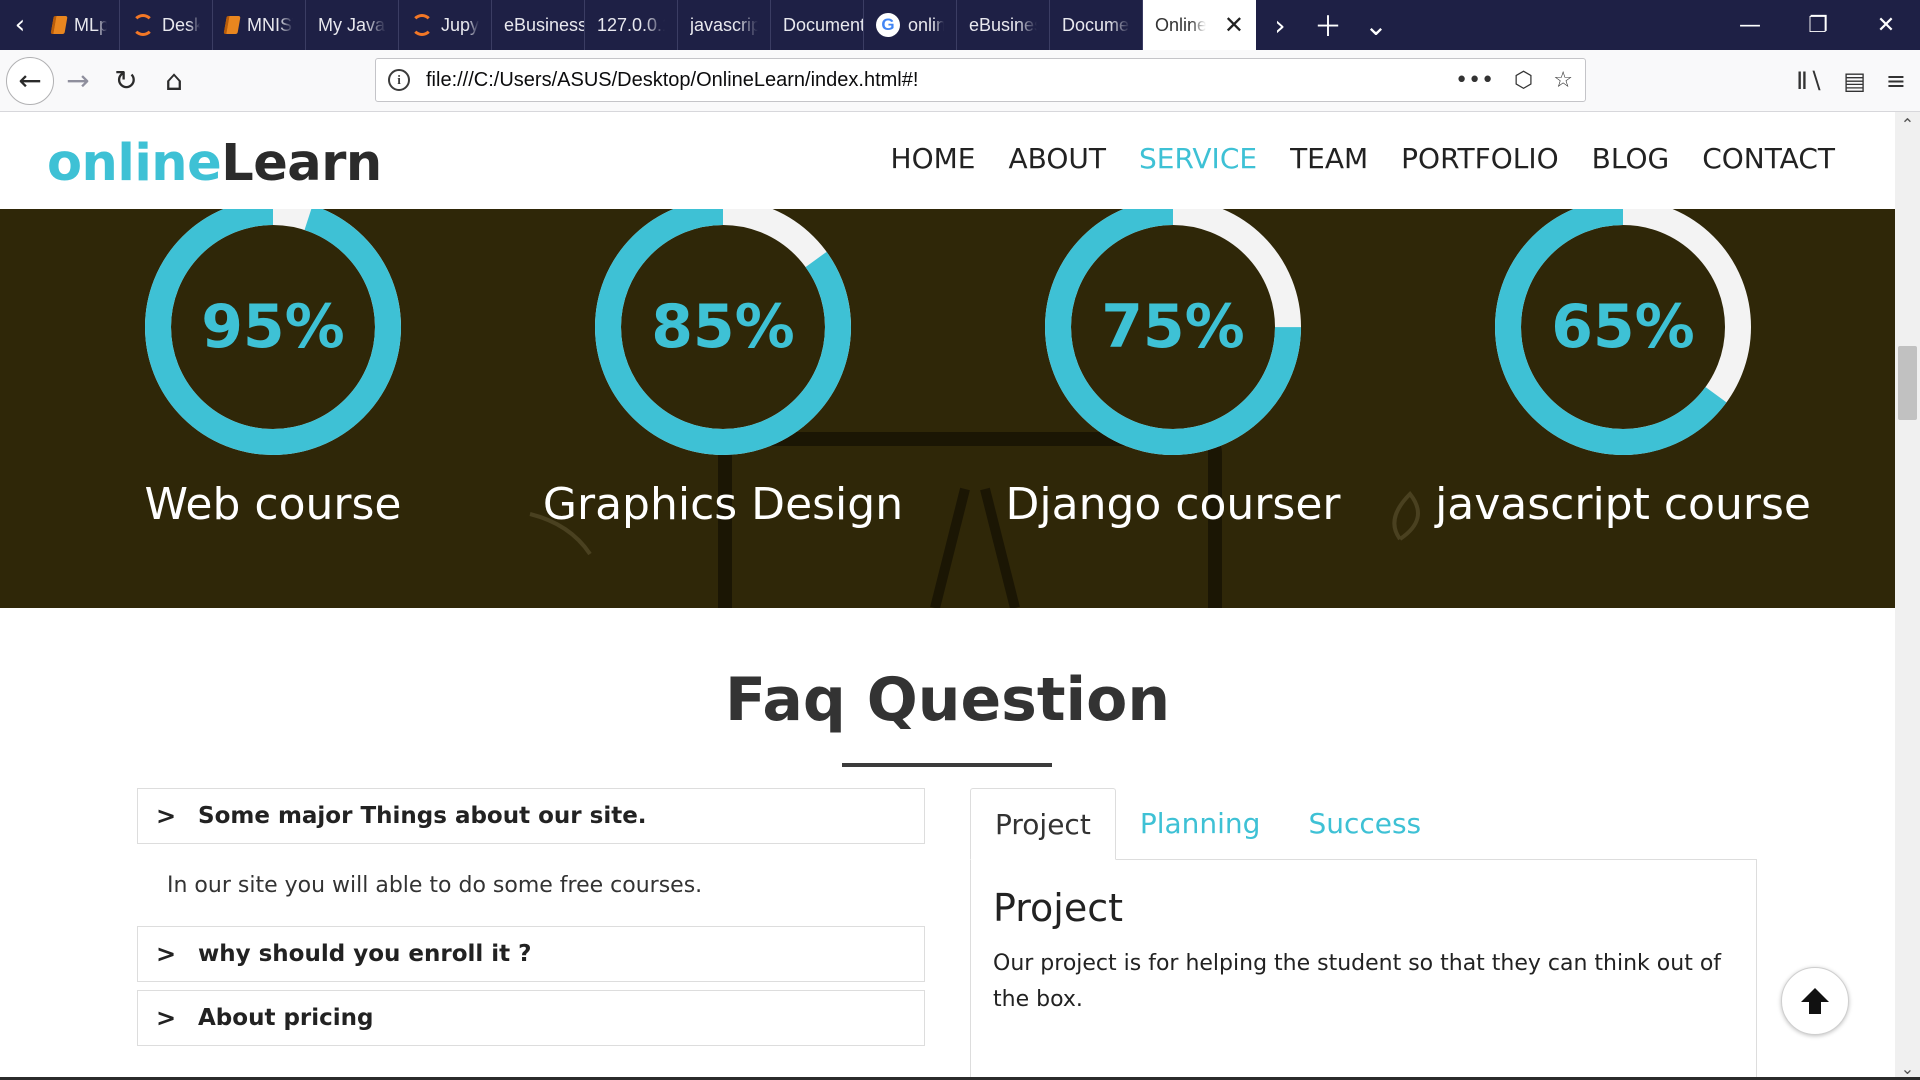 The image size is (1920, 1080). I want to click on toolbar-right: Ⅱ∖ ▤ ≡, so click(1858, 81).